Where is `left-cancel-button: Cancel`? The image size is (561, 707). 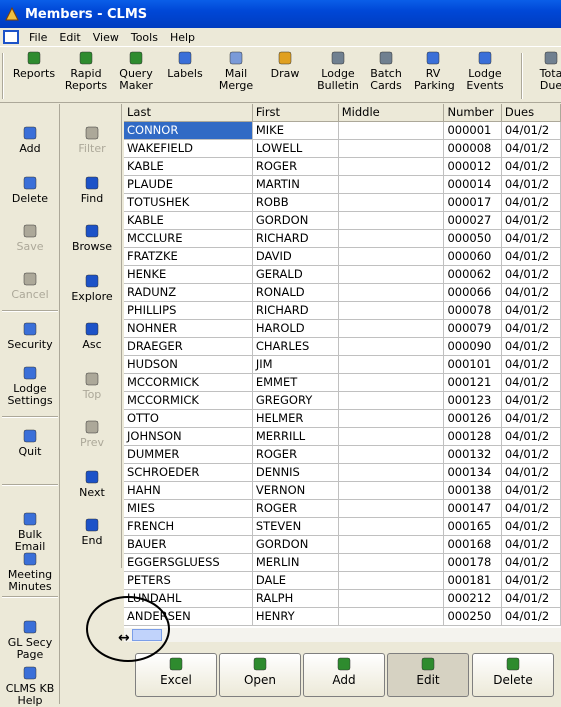
left-cancel-button: Cancel is located at coordinates (30, 286).